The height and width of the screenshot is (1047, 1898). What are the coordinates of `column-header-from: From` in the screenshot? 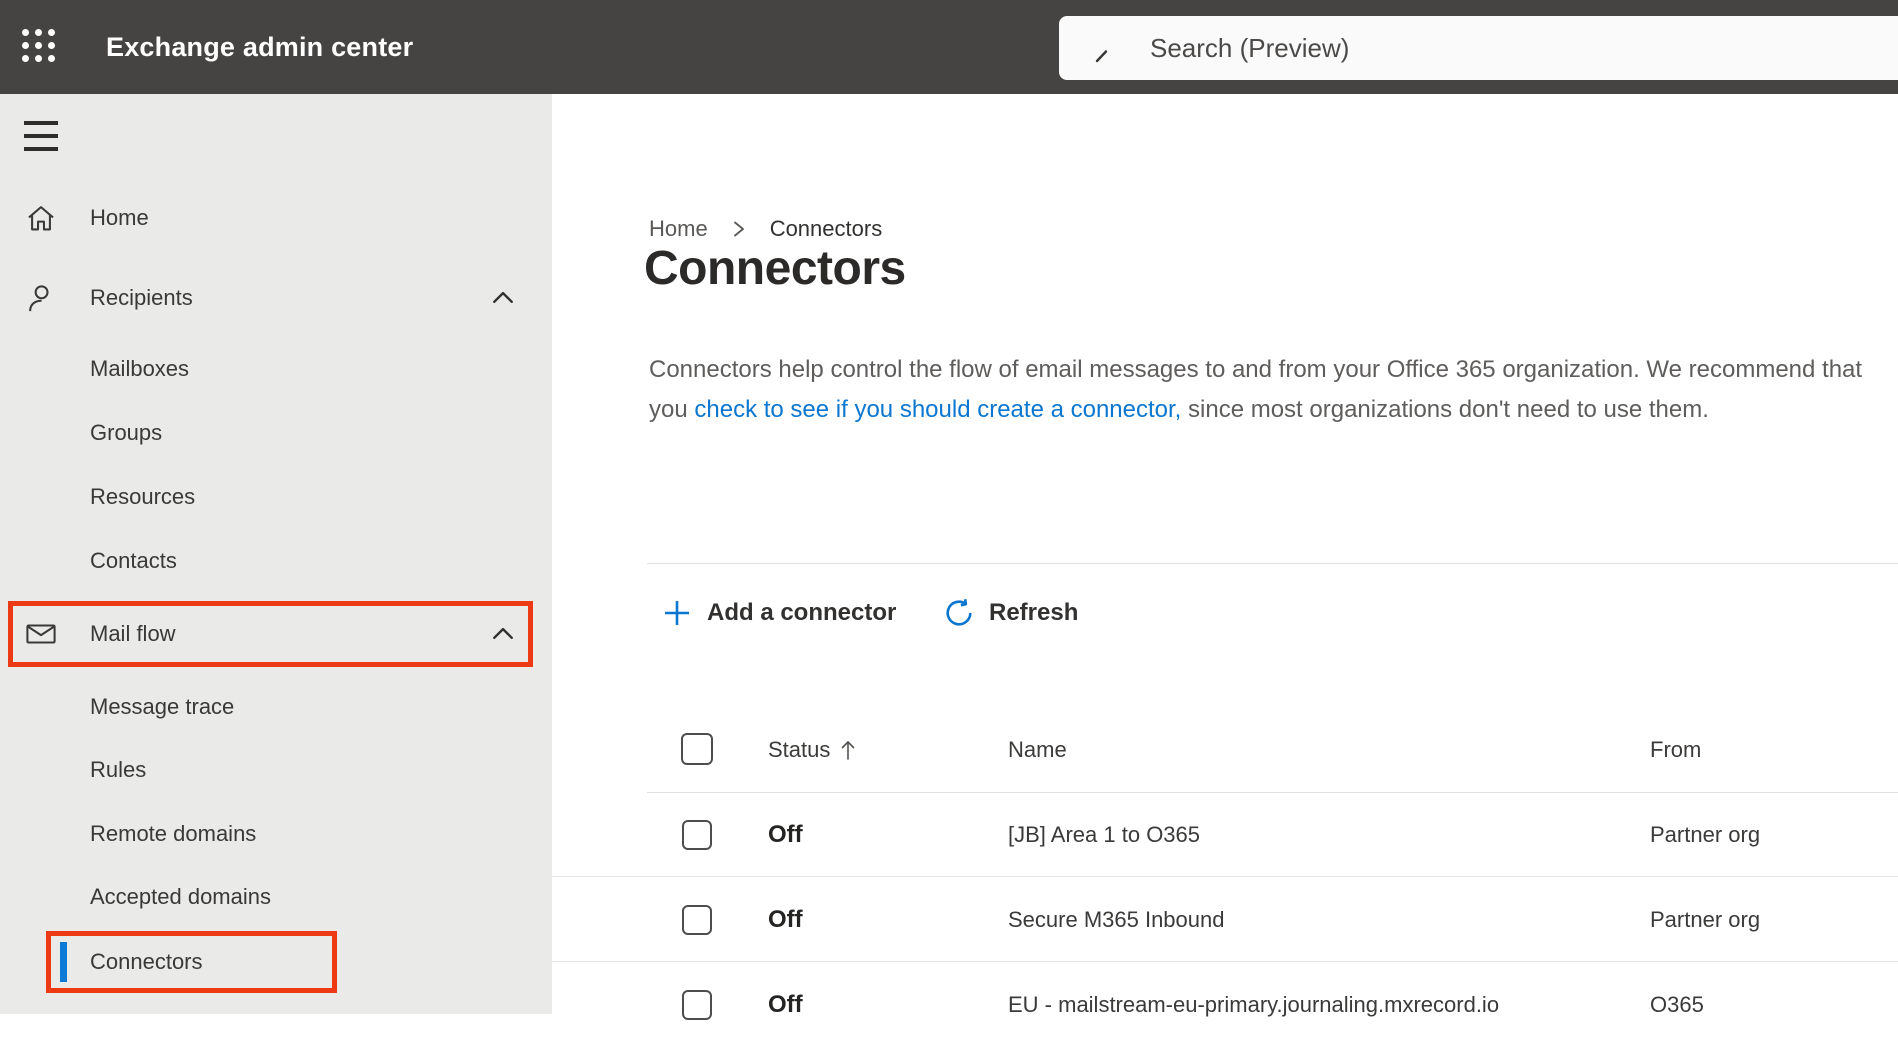 It's located at (1675, 750).